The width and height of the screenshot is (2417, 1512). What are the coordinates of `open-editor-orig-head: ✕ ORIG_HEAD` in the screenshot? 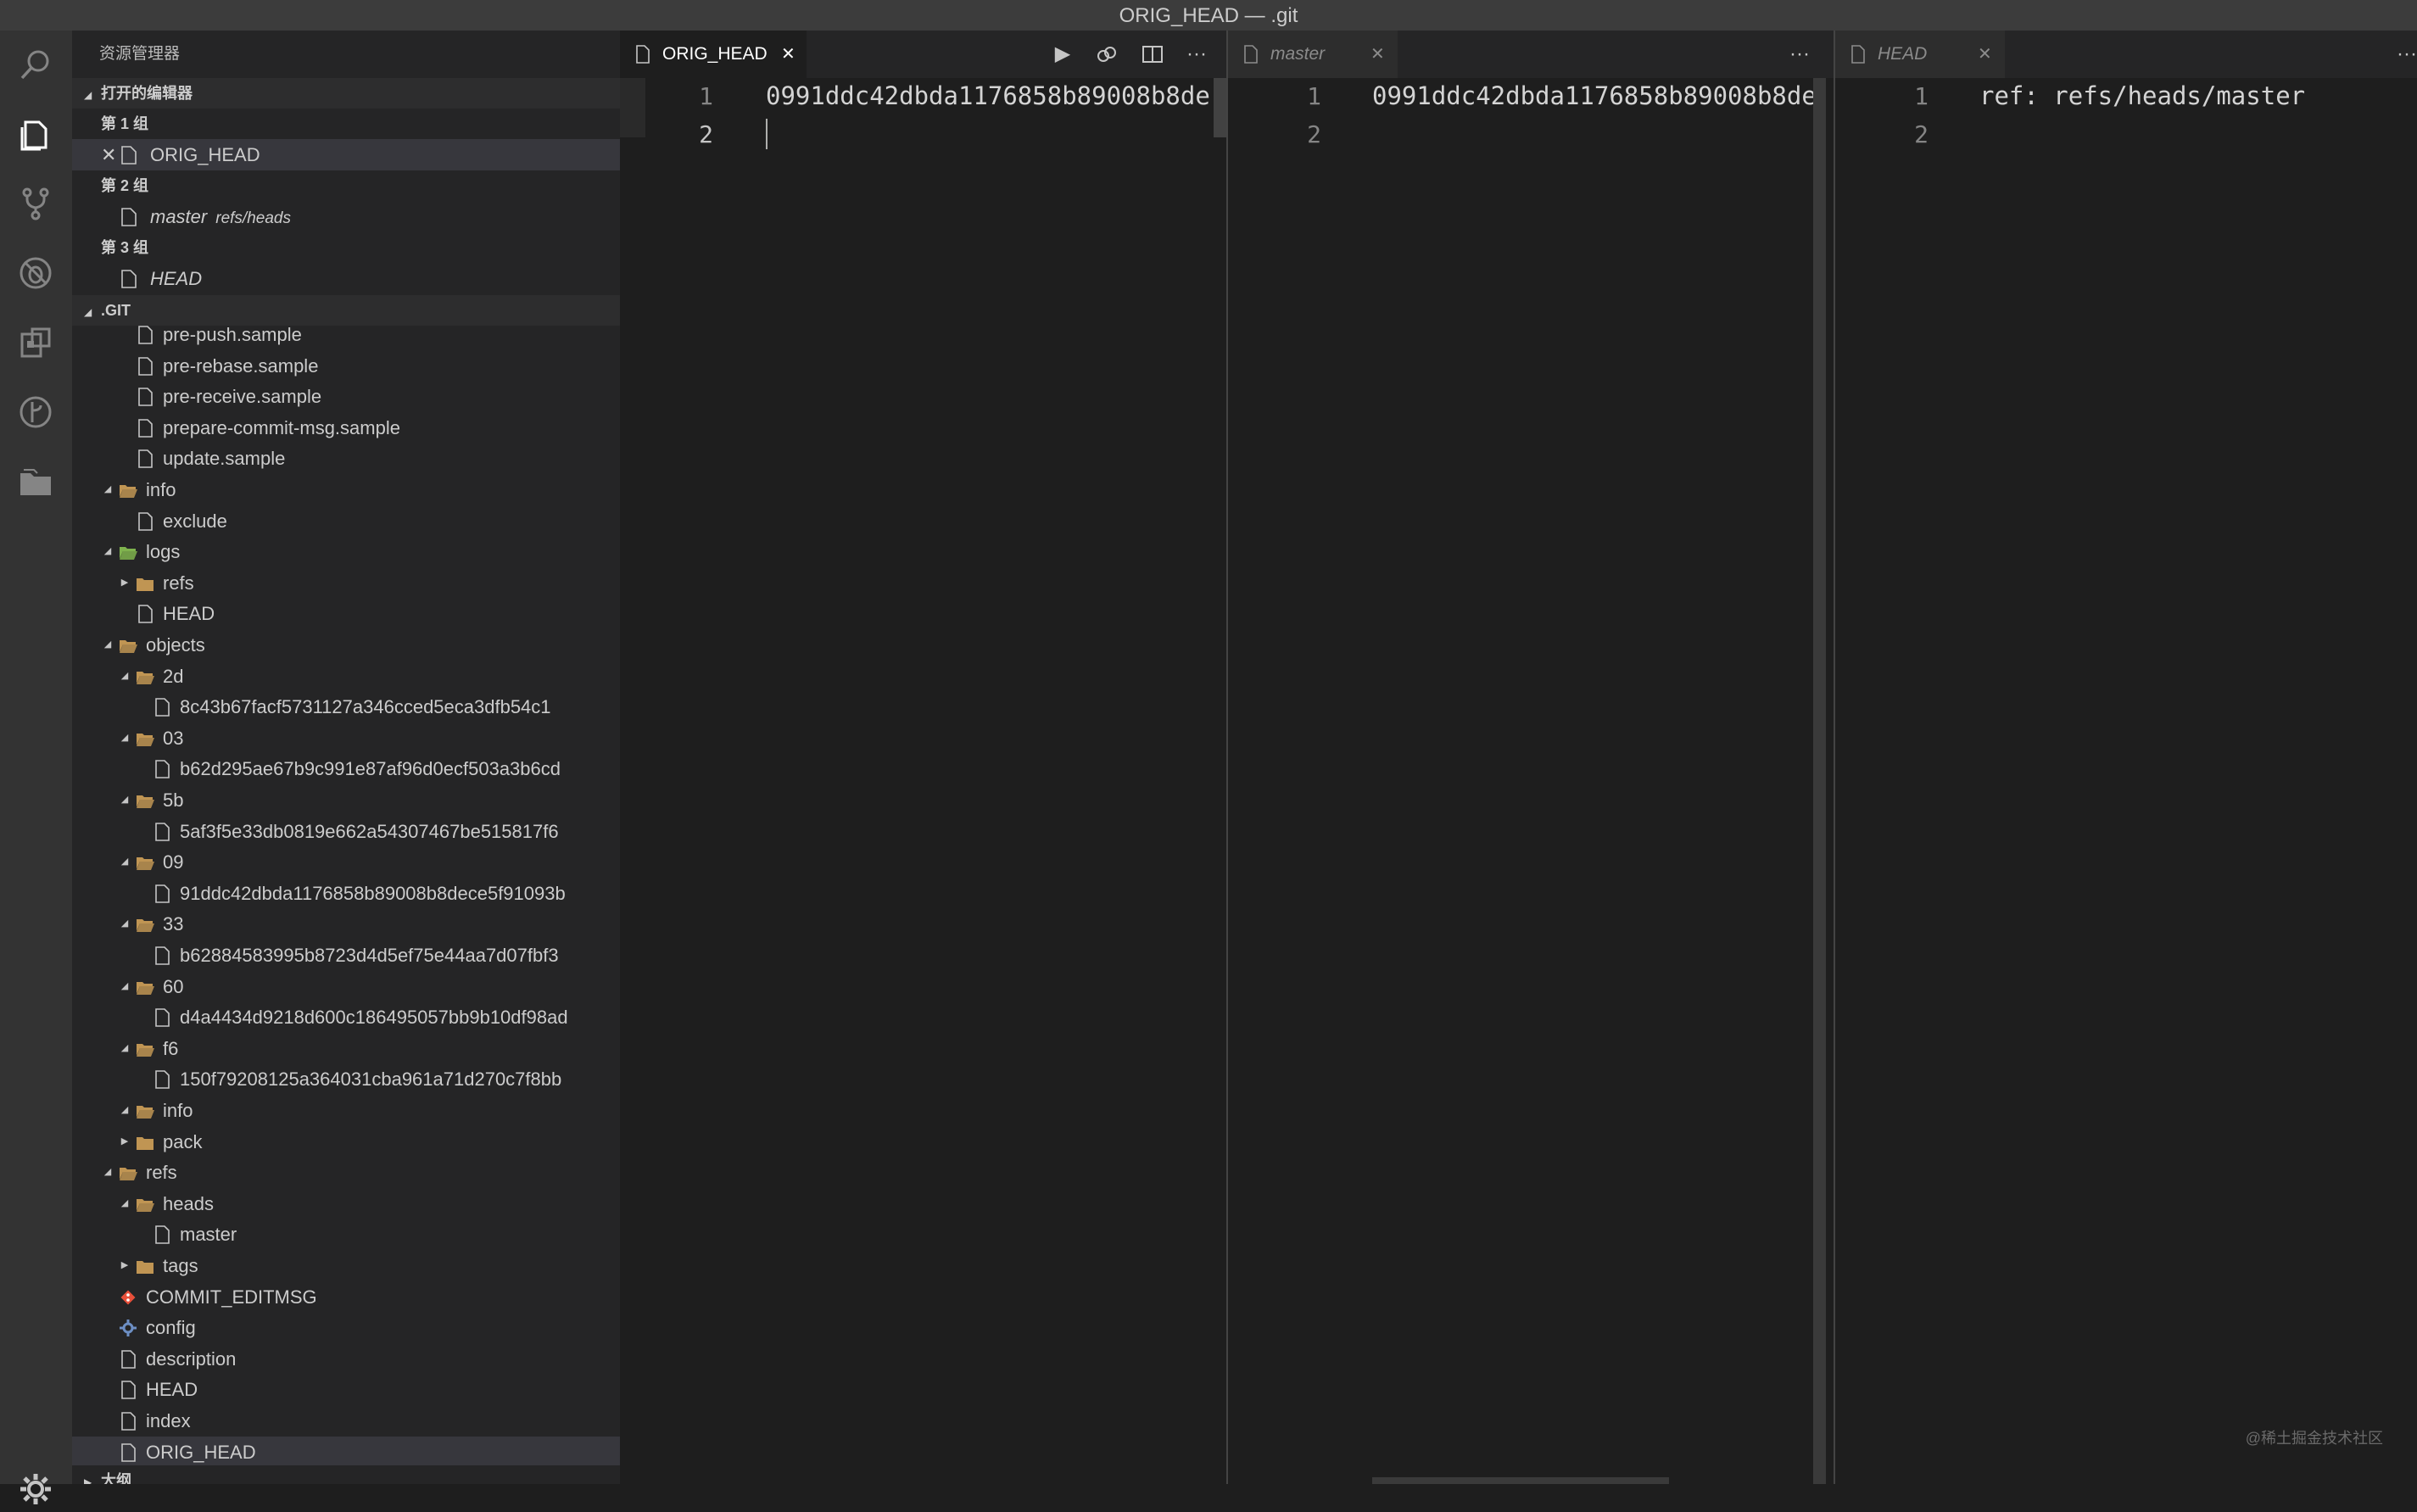 It's located at (346, 154).